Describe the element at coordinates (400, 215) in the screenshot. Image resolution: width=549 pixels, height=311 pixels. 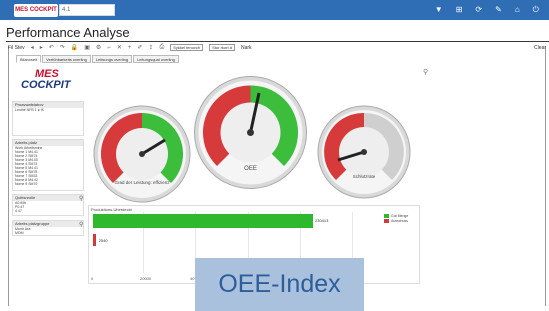
I see `legend-label: Gut Menge` at that location.